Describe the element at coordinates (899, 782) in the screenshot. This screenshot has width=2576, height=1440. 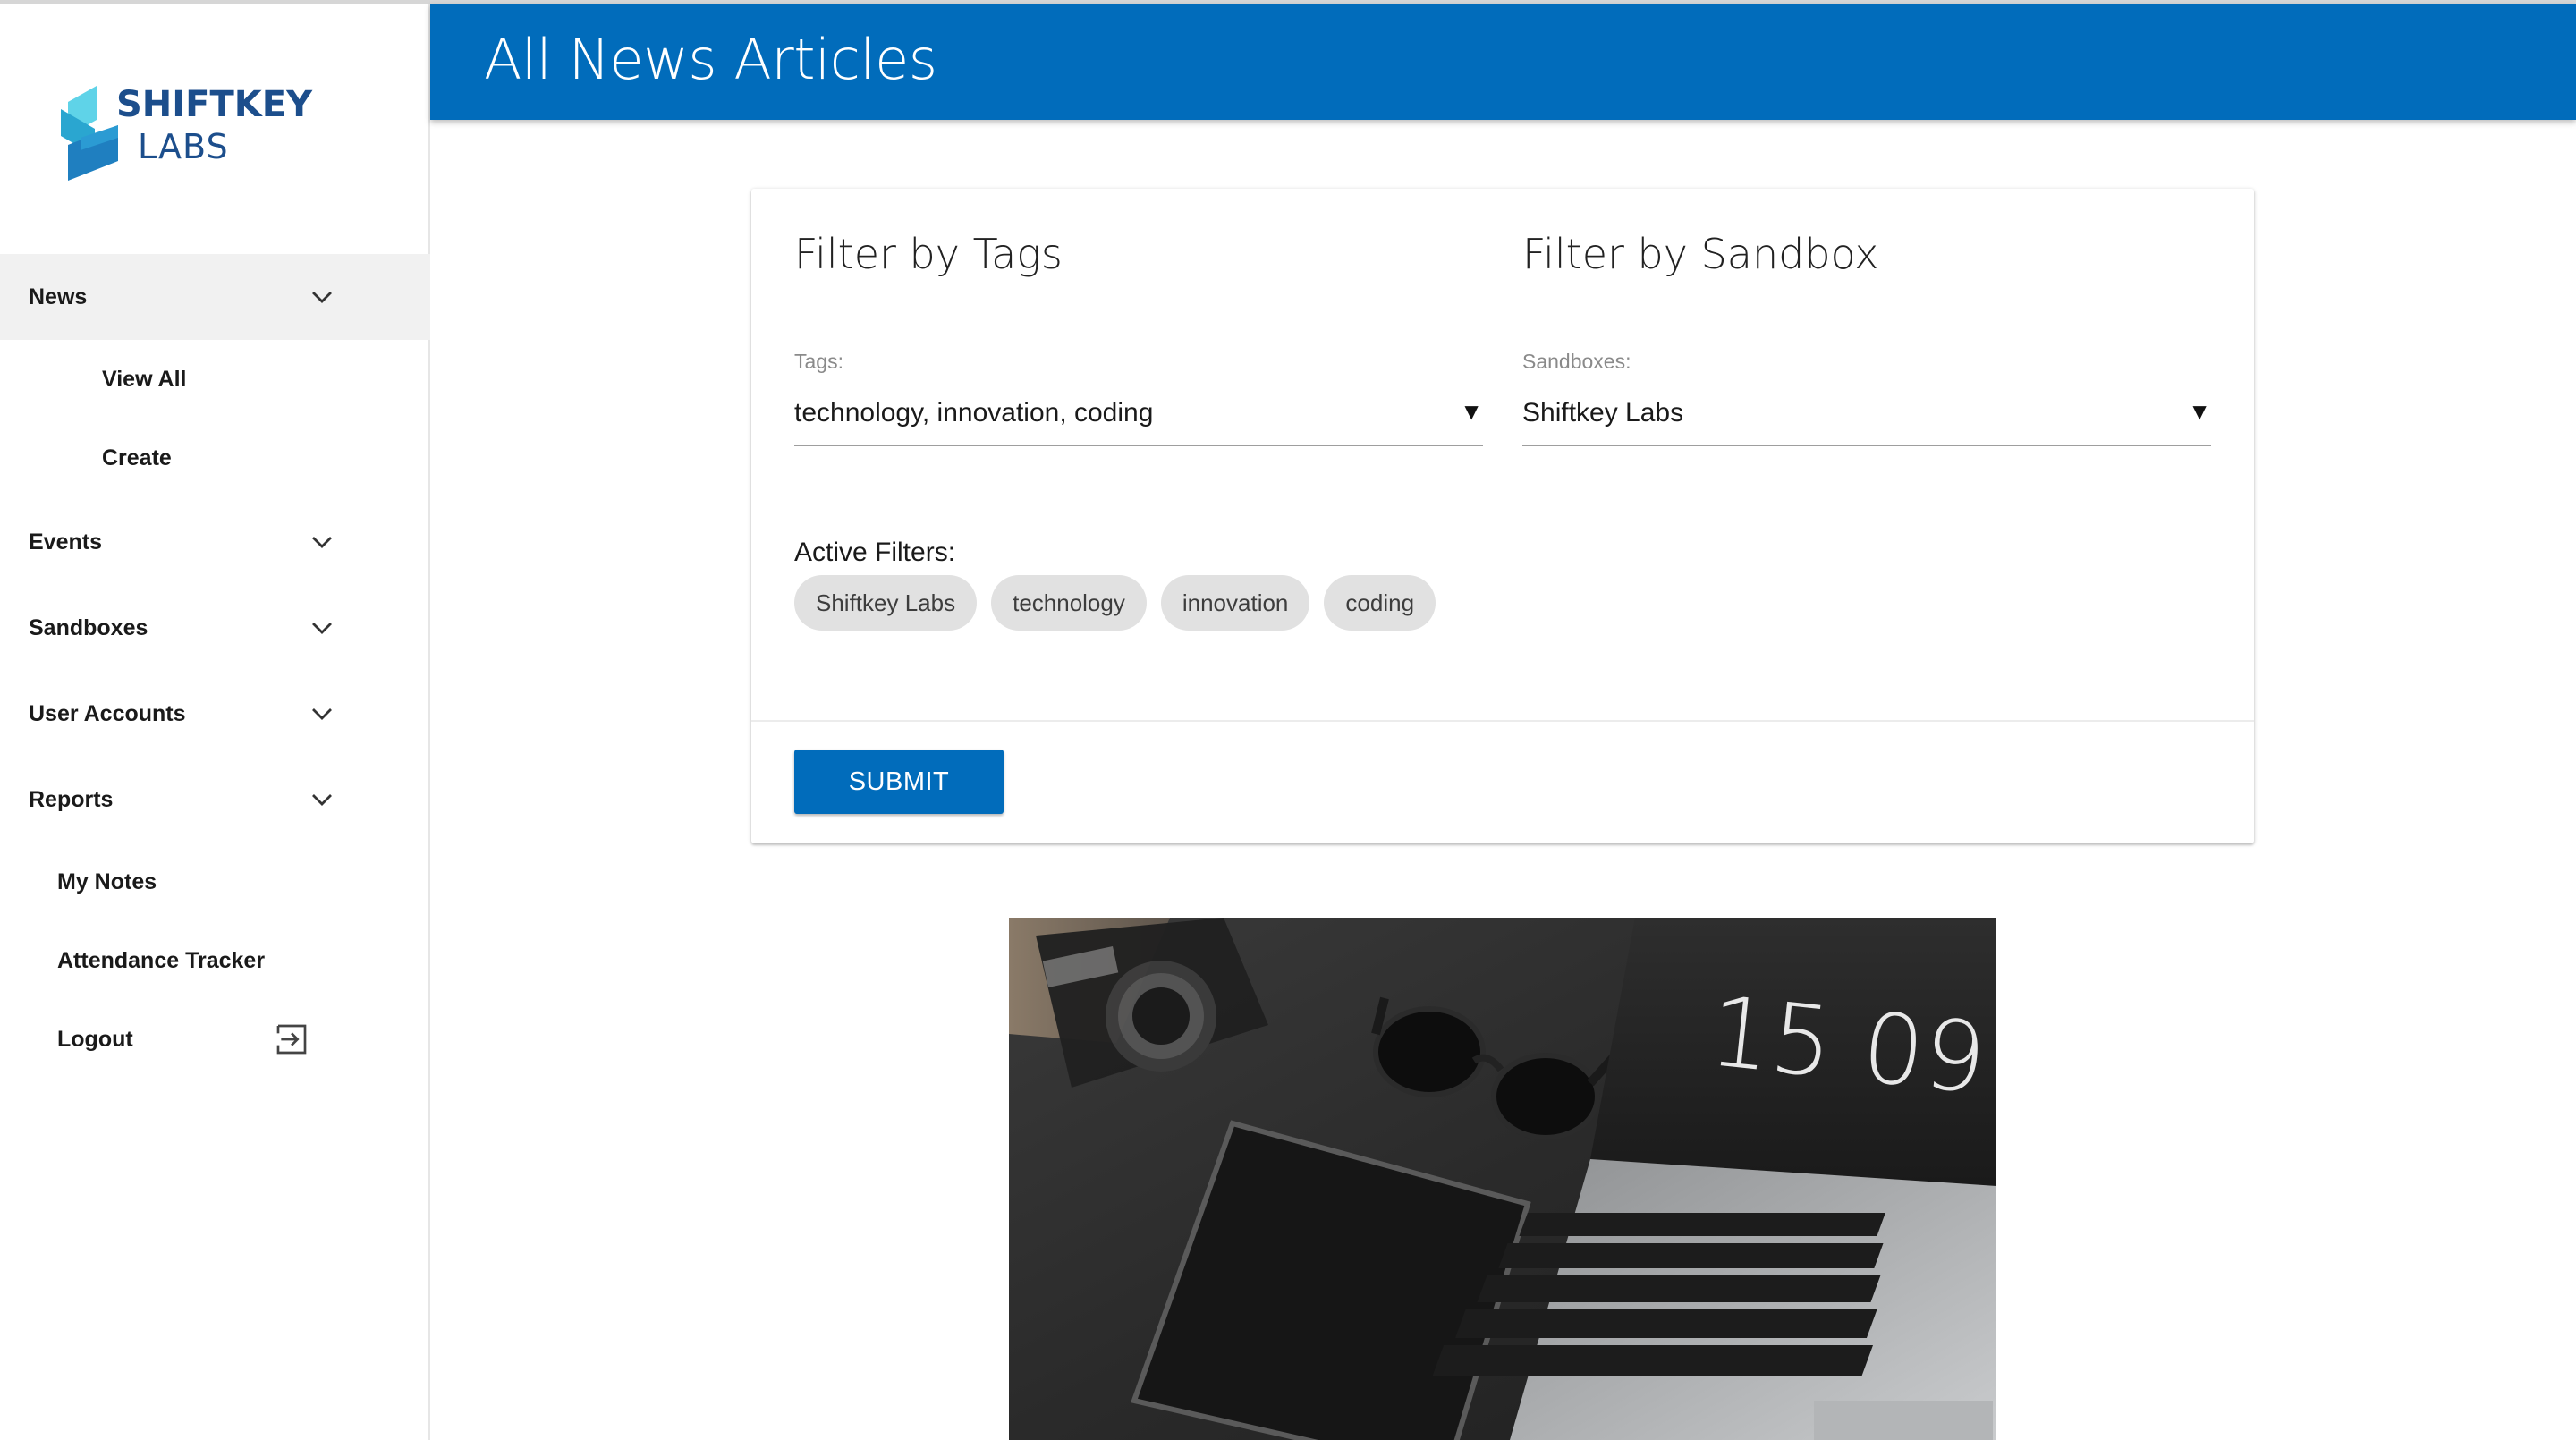
I see `submit-button: SUBMIT` at that location.